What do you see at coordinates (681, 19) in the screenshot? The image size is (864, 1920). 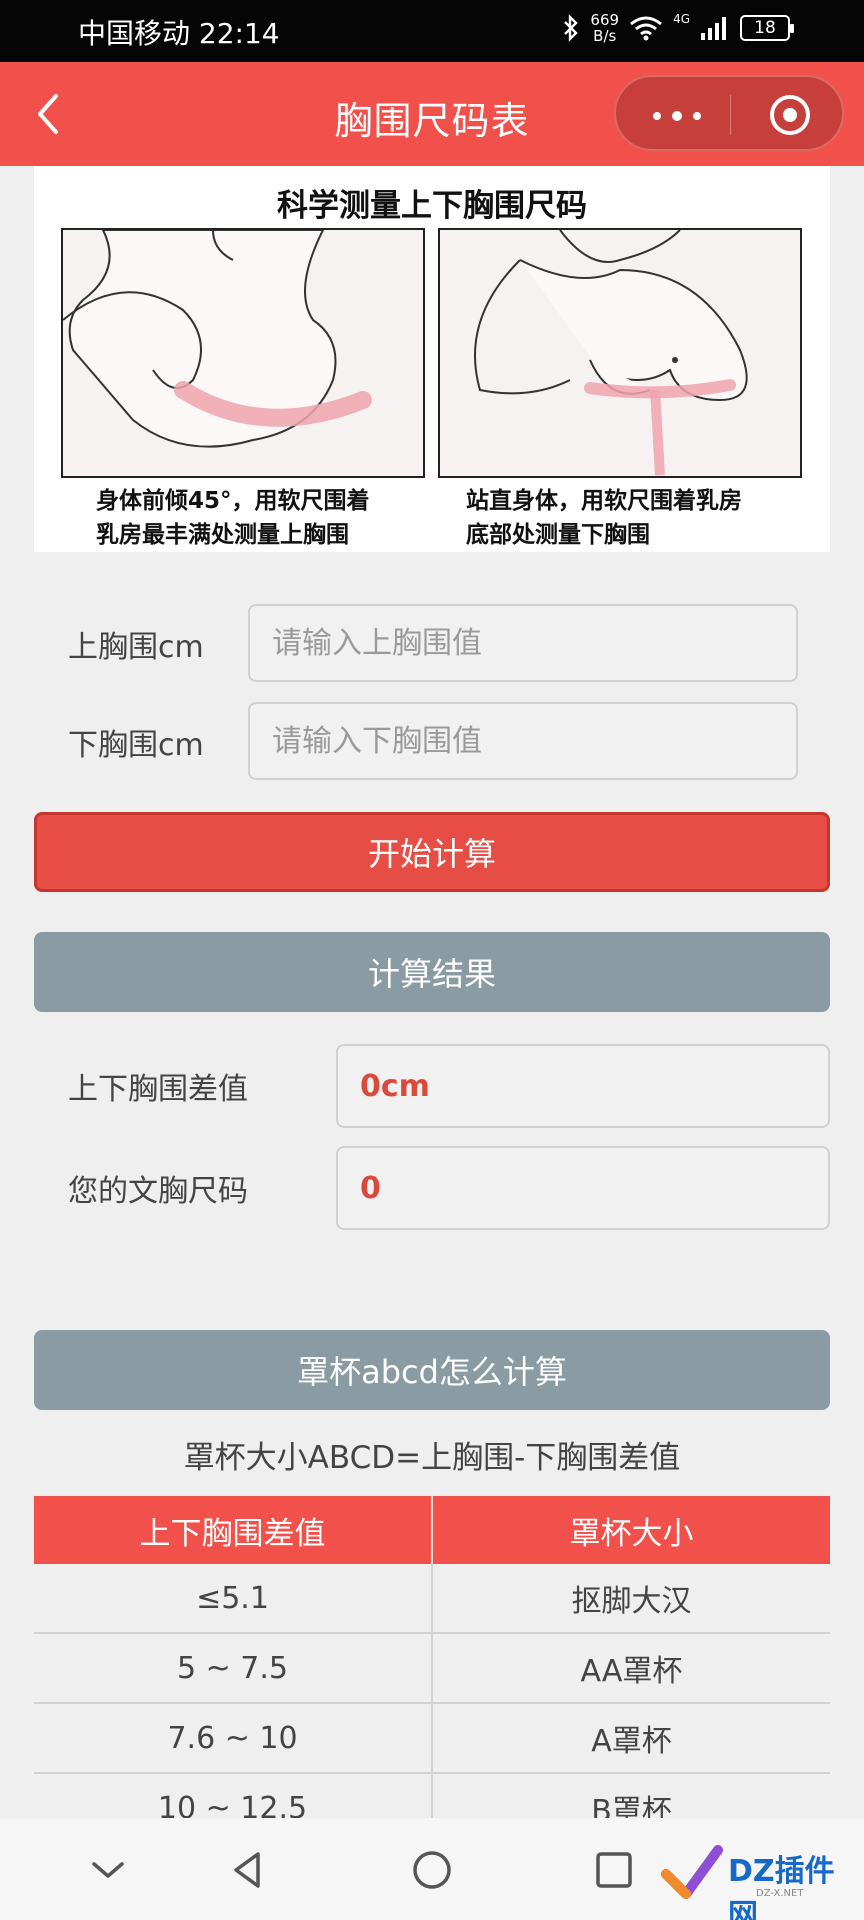 I see `network-type: 4G` at bounding box center [681, 19].